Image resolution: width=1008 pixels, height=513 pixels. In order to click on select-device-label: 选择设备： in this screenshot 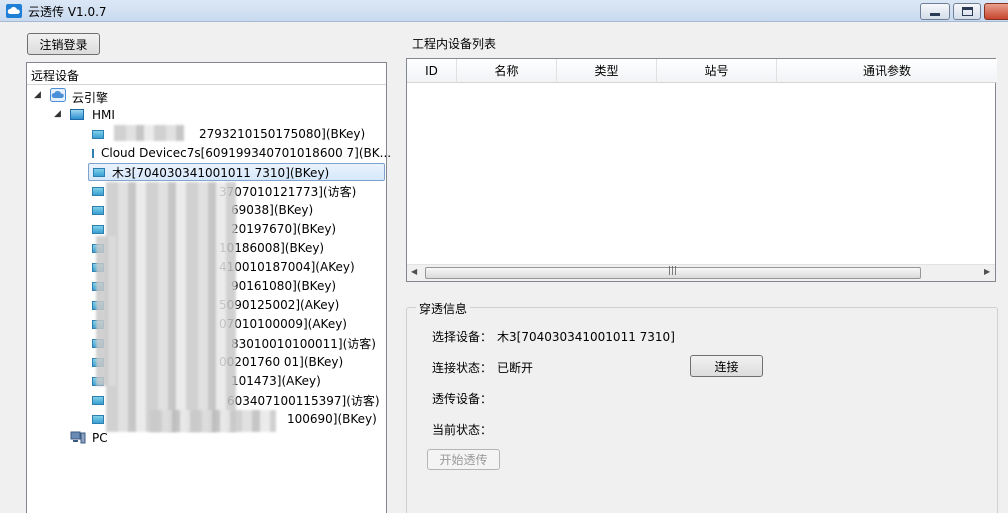, I will do `click(462, 337)`.